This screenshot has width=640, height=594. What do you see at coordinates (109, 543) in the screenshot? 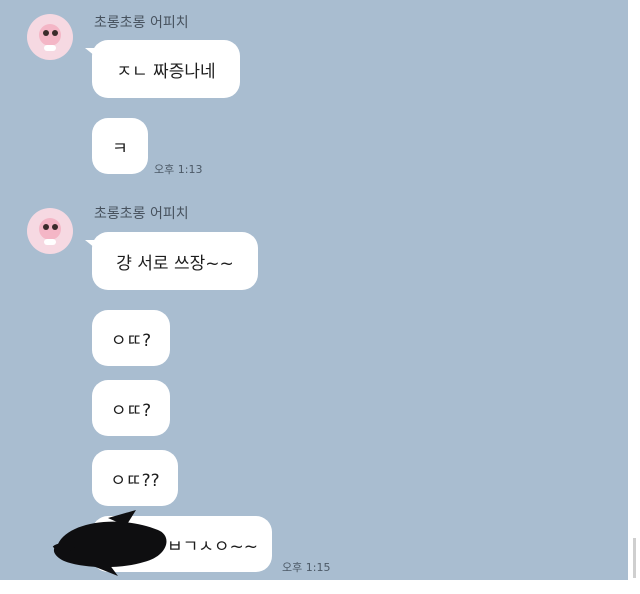
I see `redaction-scribble` at bounding box center [109, 543].